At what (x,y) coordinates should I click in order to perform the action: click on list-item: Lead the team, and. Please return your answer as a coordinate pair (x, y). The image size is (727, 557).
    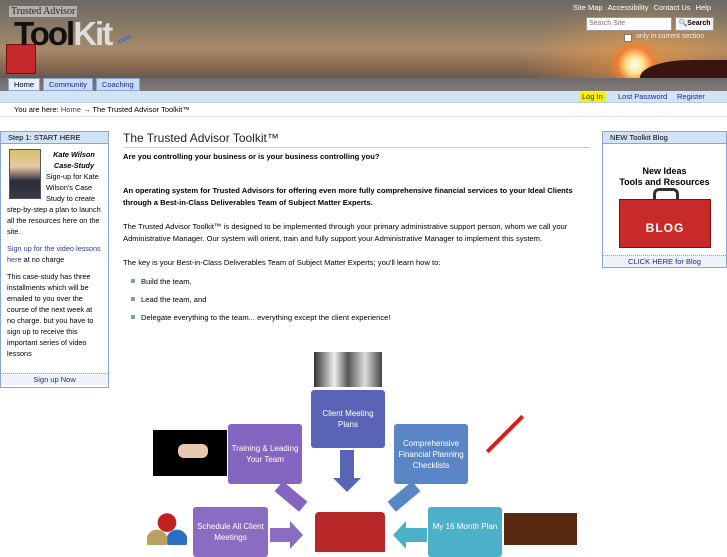
    Looking at the image, I should click on (360, 300).